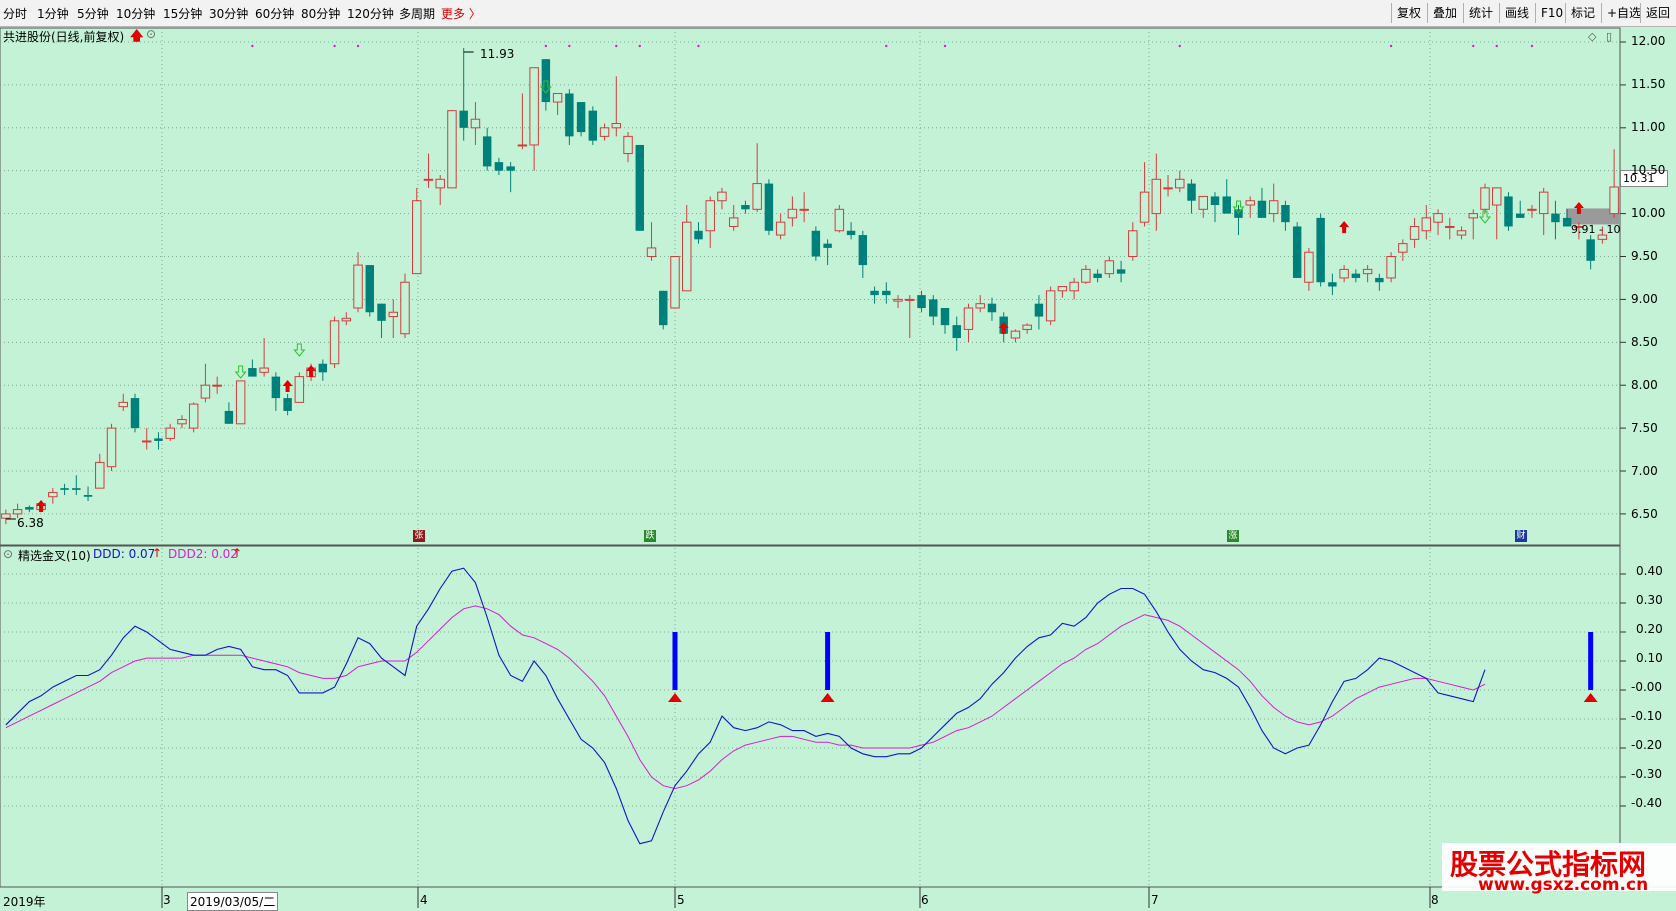 The height and width of the screenshot is (911, 1676). Describe the element at coordinates (167, 900) in the screenshot. I see `time-axis-label: 3` at that location.